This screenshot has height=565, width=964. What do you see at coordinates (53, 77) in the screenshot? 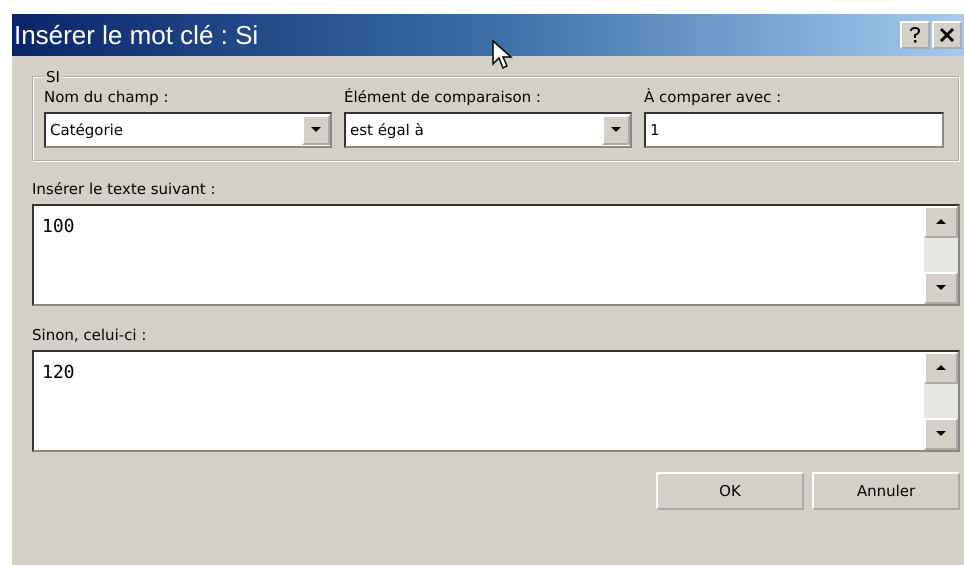
I see `group-legend: SI` at bounding box center [53, 77].